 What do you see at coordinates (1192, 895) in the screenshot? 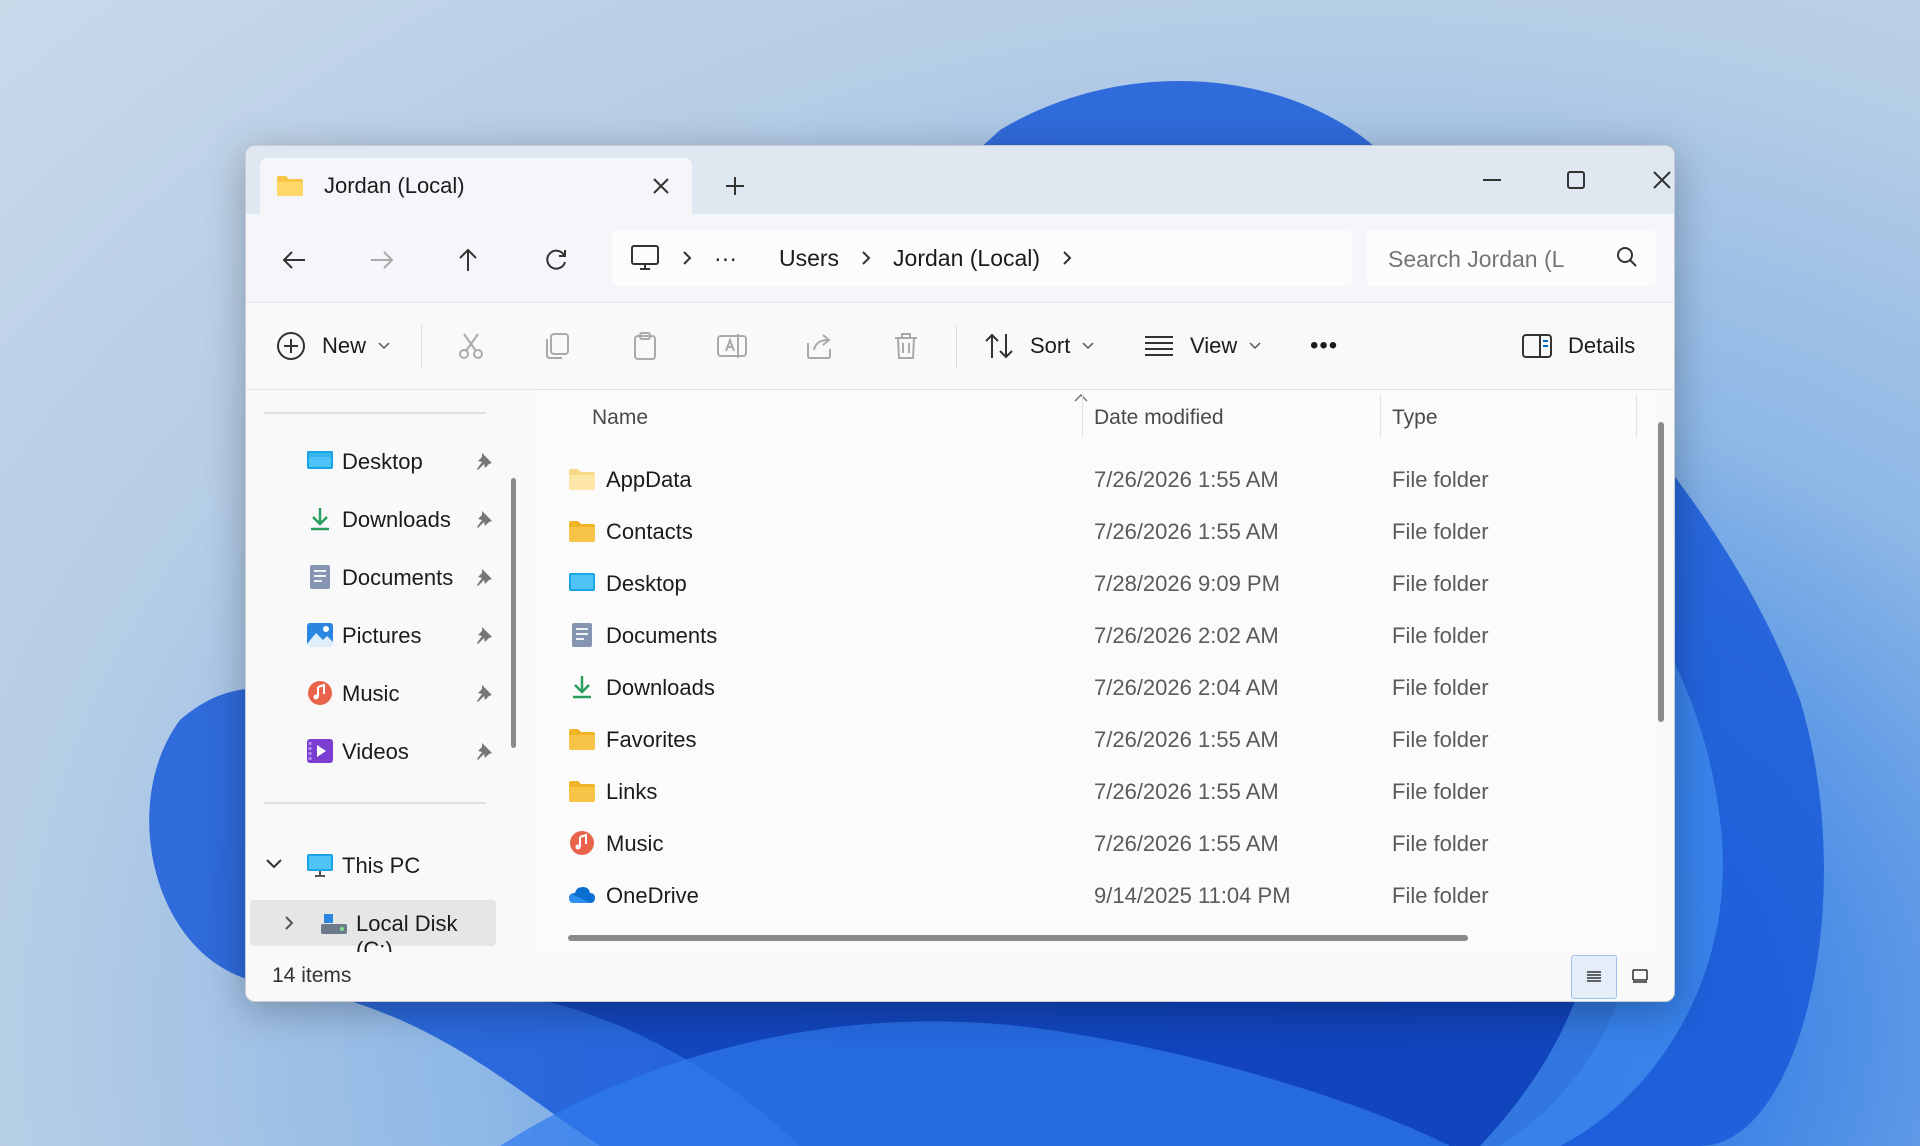
I see `file-date: 9/14/2025 11:04 PM` at bounding box center [1192, 895].